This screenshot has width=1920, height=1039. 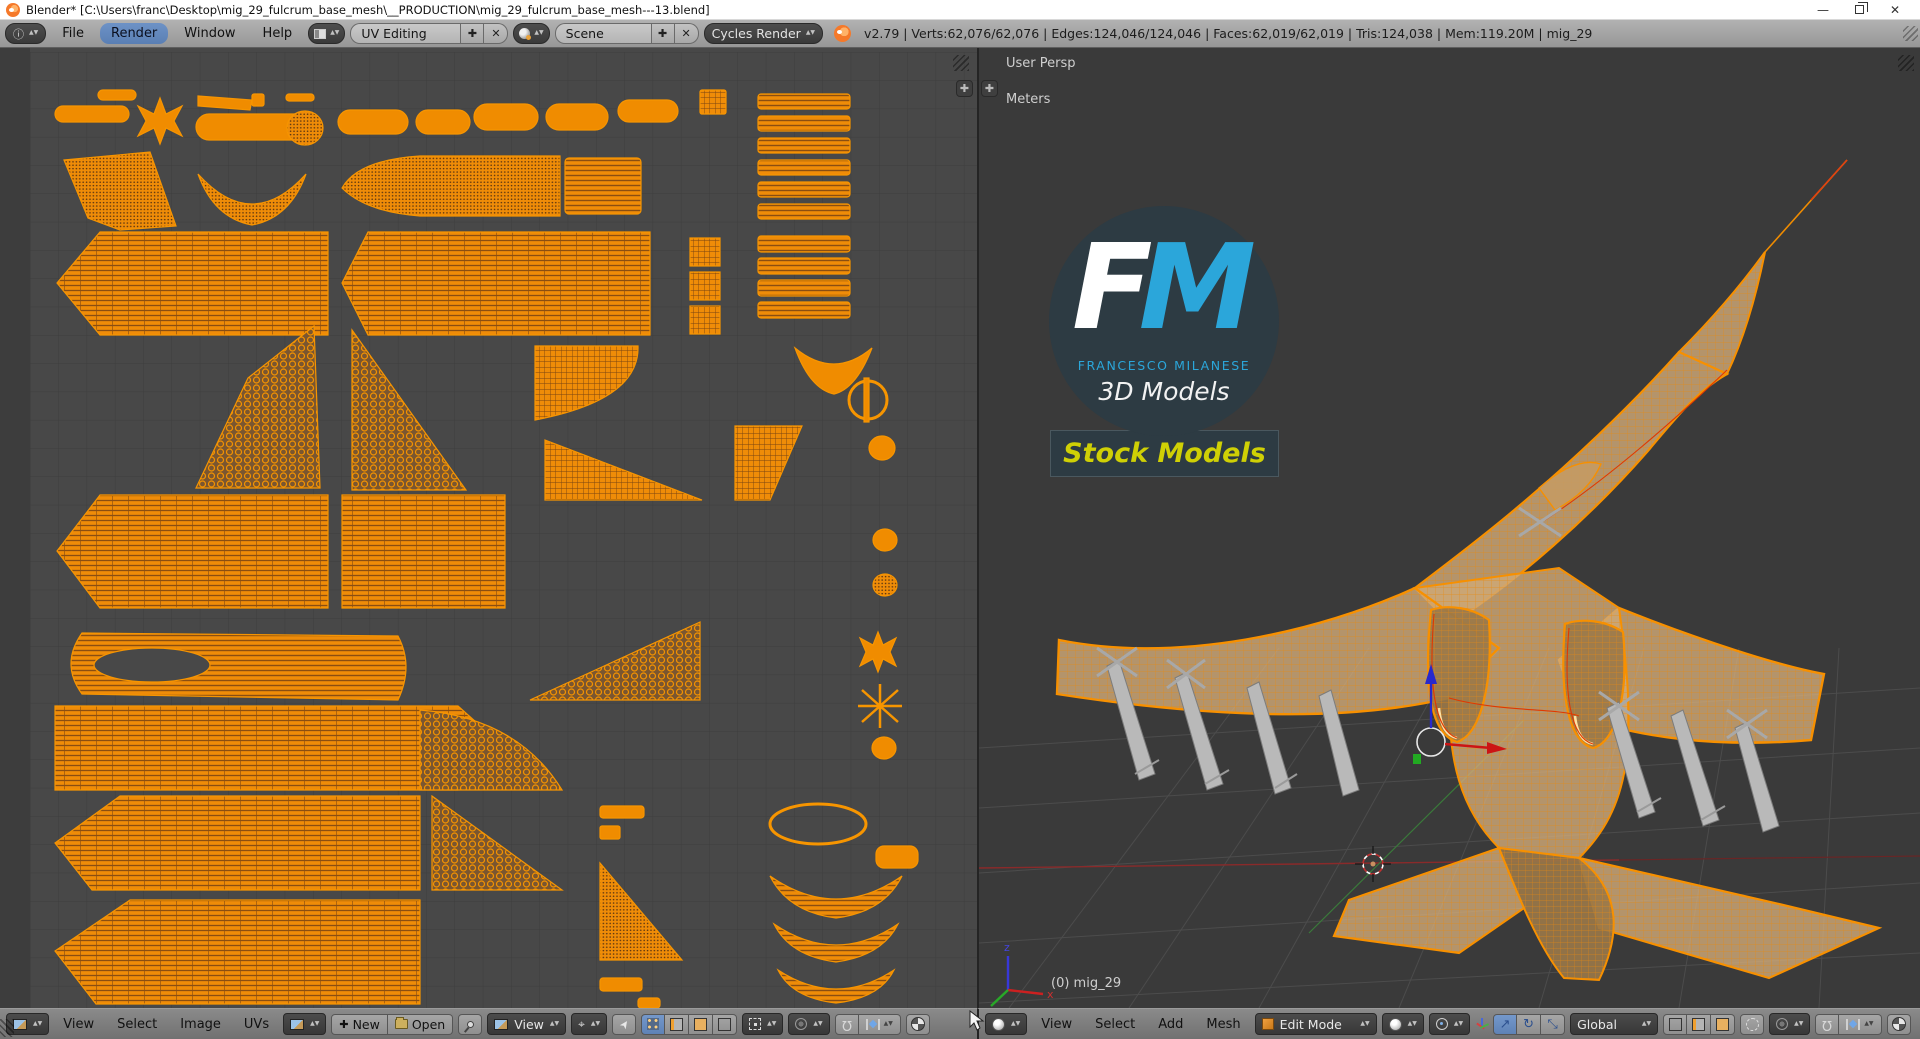 What do you see at coordinates (7, 1028) in the screenshot?
I see `window-corner-grip` at bounding box center [7, 1028].